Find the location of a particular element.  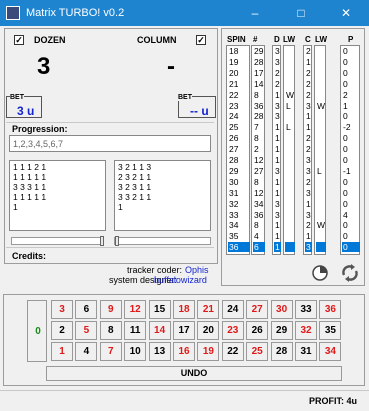

board-number: 36 is located at coordinates (330, 309).